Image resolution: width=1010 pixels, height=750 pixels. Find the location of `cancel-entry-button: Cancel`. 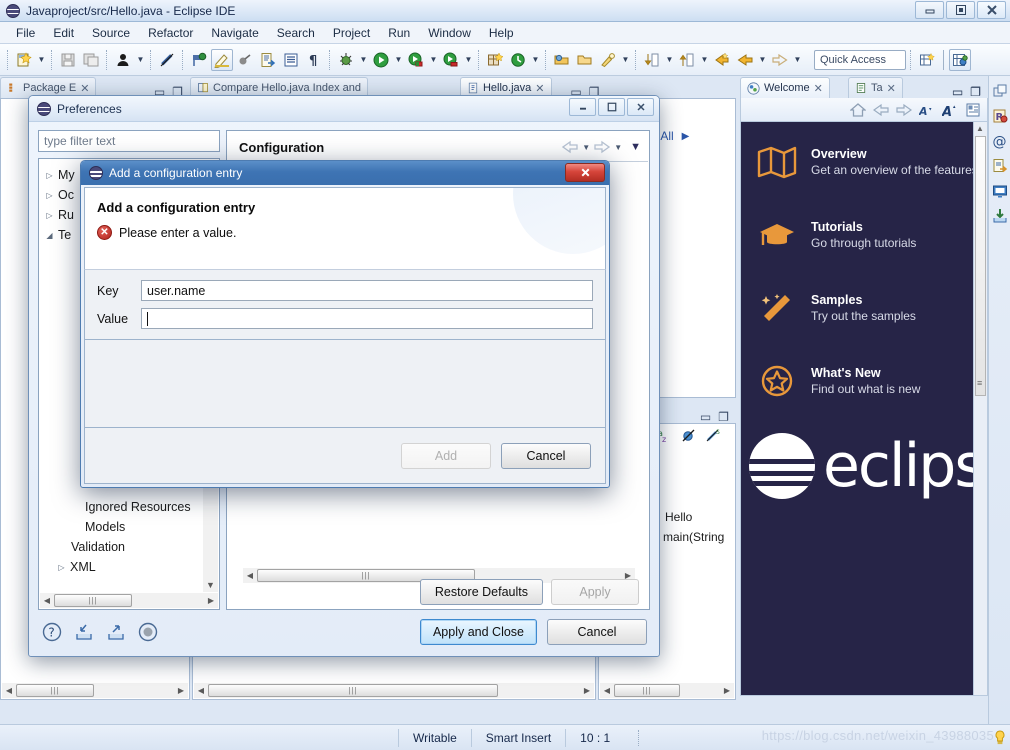

cancel-entry-button: Cancel is located at coordinates (546, 455).